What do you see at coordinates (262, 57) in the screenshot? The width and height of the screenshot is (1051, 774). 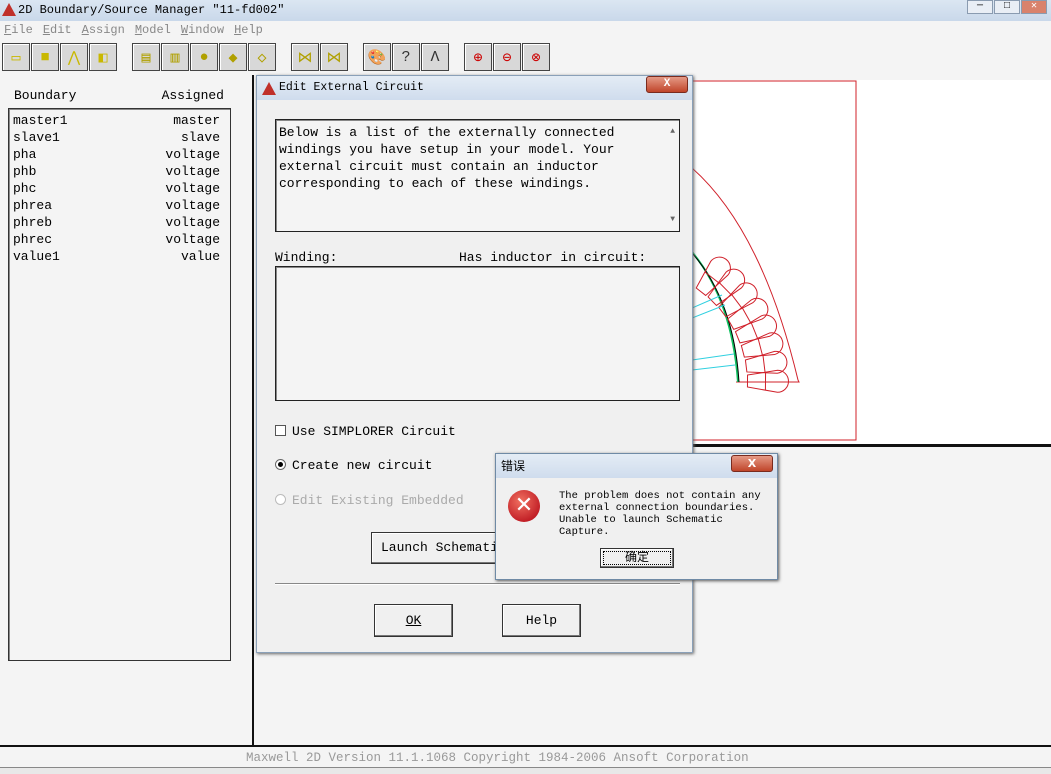 I see `diamond-button: ◇` at bounding box center [262, 57].